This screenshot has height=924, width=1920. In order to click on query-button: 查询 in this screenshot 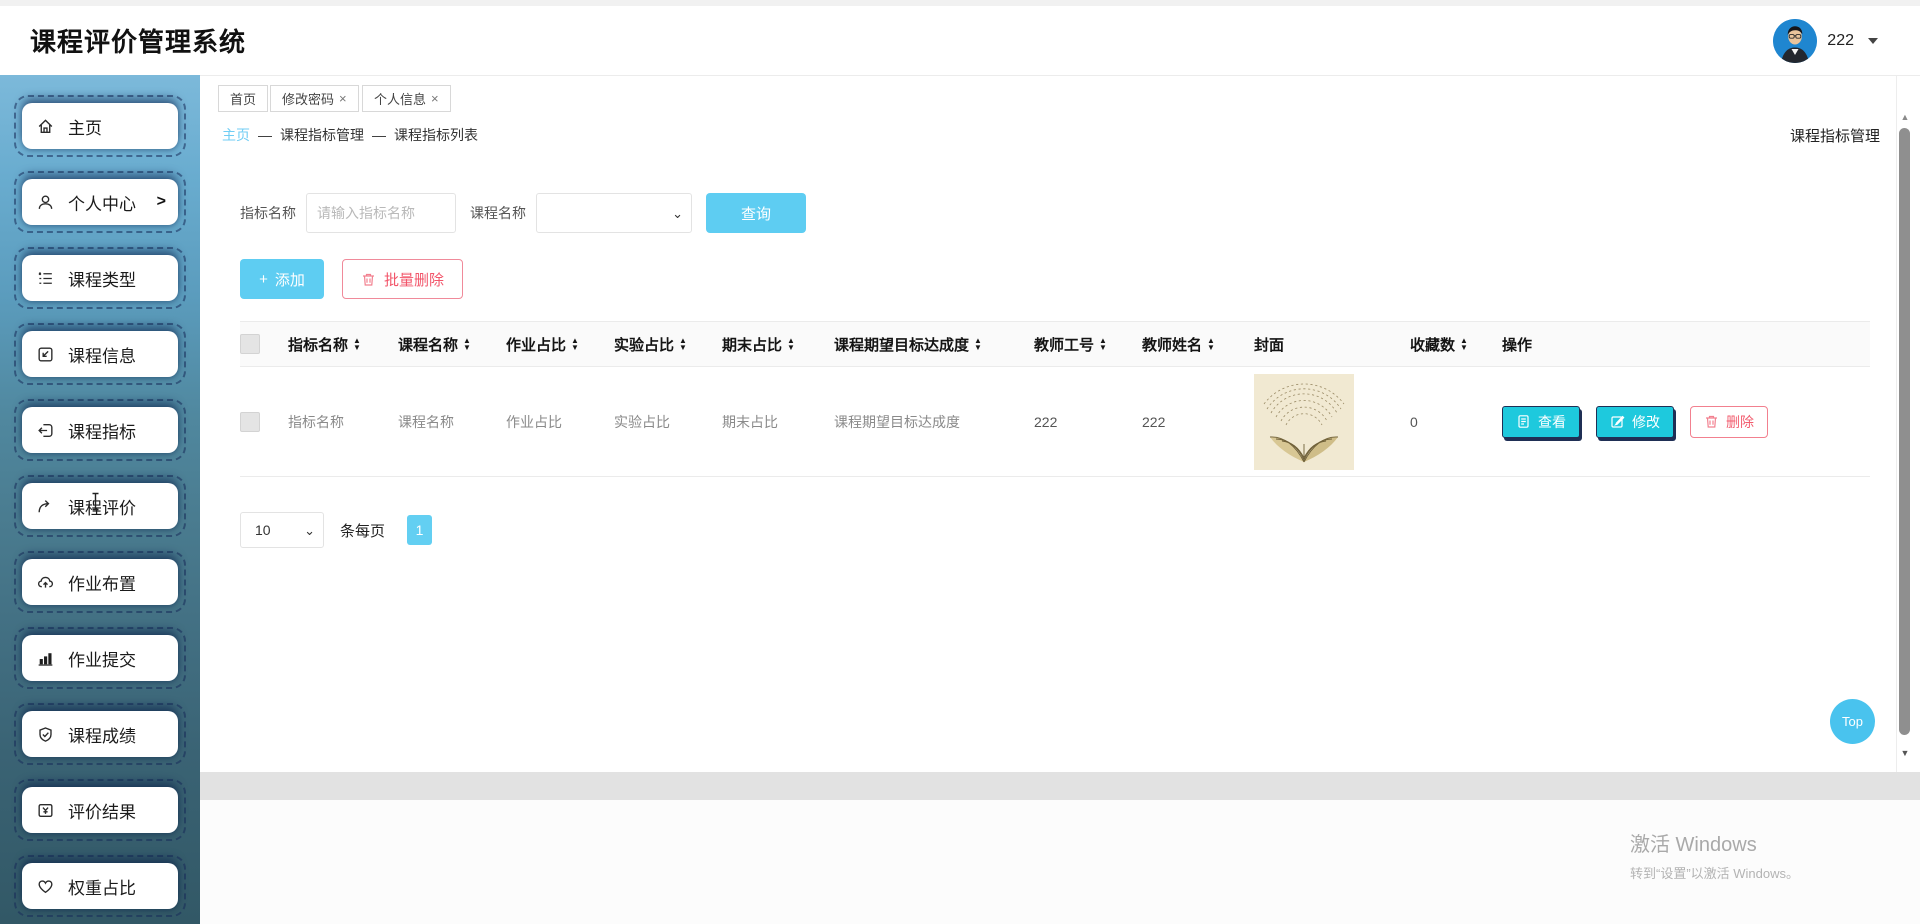, I will do `click(756, 213)`.